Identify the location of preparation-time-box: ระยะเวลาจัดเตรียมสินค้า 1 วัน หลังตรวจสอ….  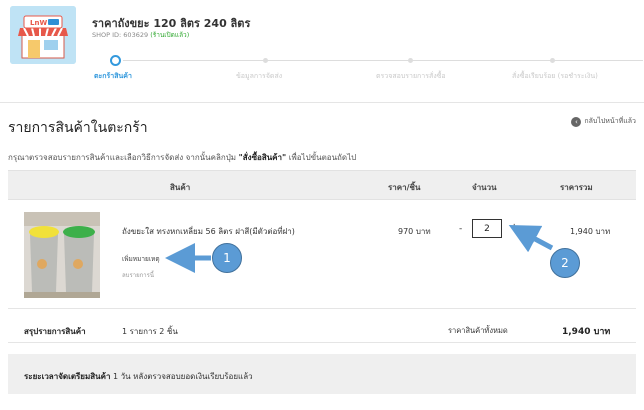
(322, 374).